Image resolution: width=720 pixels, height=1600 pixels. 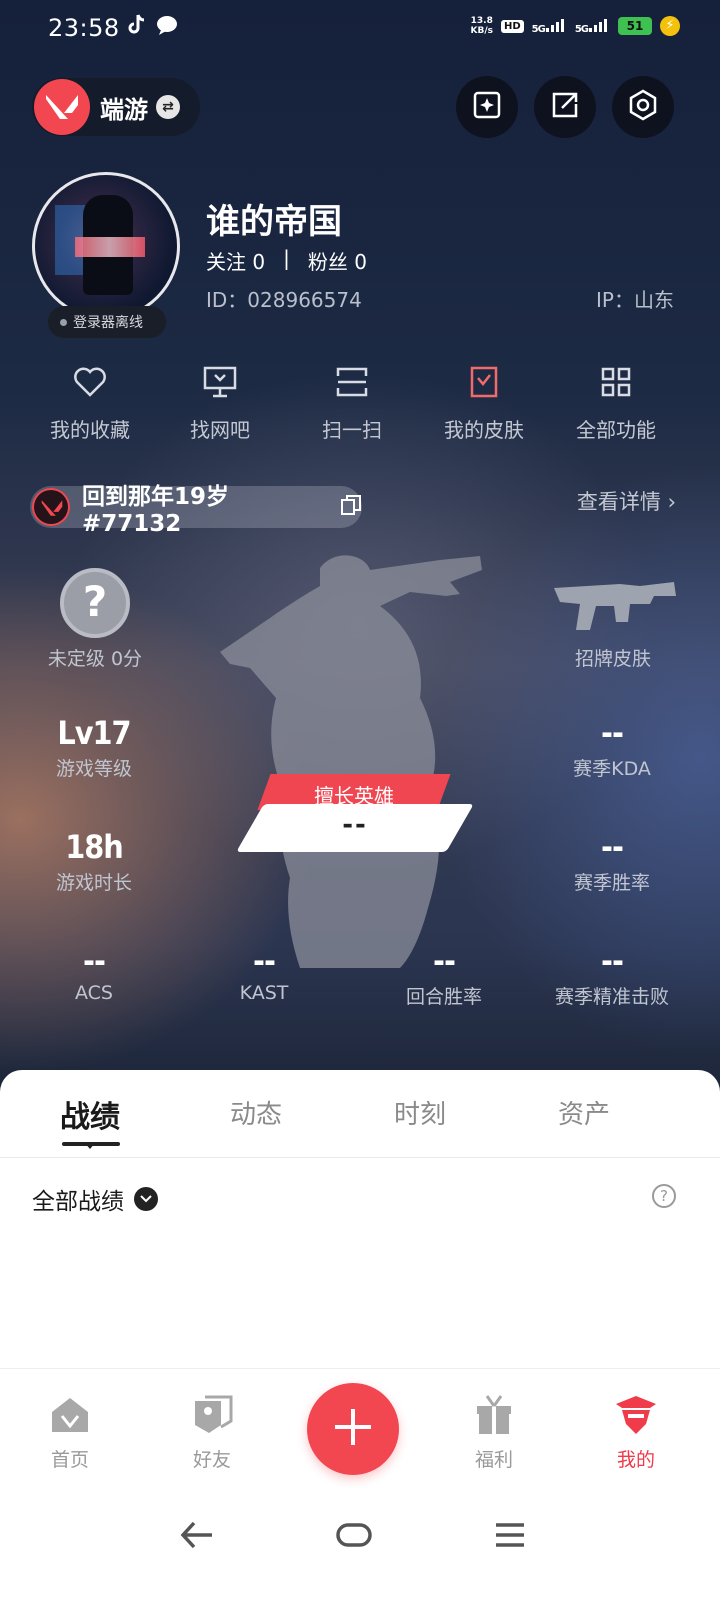 I want to click on stat-round-winrate-label: 回合胜率, so click(x=443, y=997).